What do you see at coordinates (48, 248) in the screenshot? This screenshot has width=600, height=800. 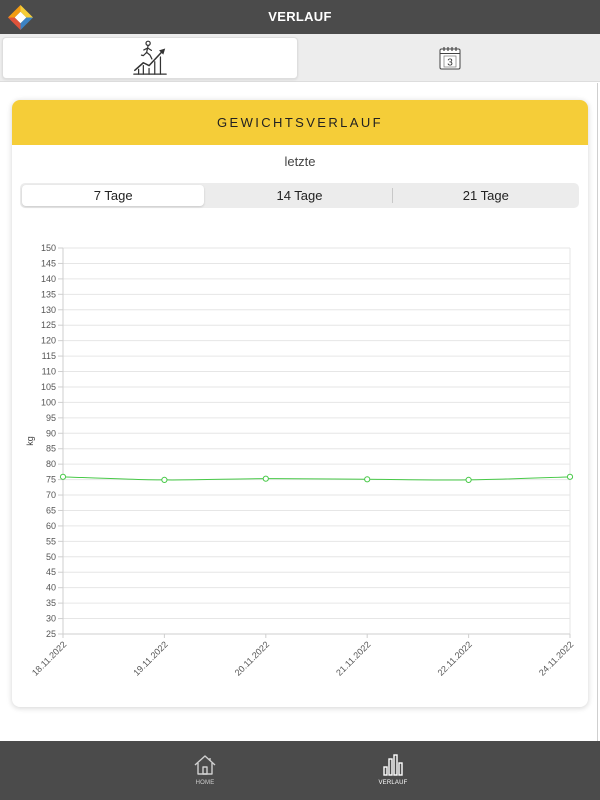 I see `y-tick-label: 150` at bounding box center [48, 248].